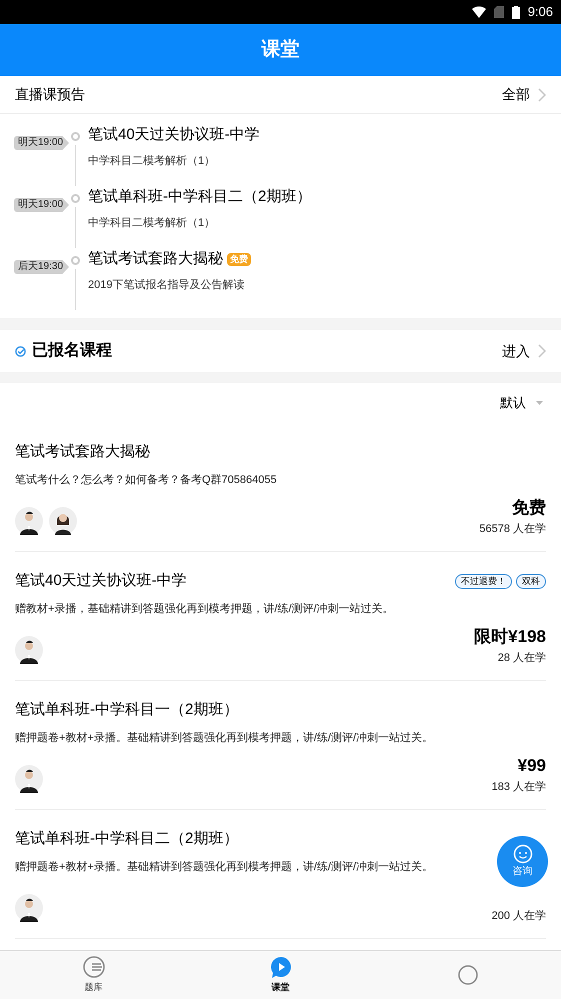 Image resolution: width=561 pixels, height=999 pixels. Describe the element at coordinates (239, 259) in the screenshot. I see `free-badge: 免费` at that location.